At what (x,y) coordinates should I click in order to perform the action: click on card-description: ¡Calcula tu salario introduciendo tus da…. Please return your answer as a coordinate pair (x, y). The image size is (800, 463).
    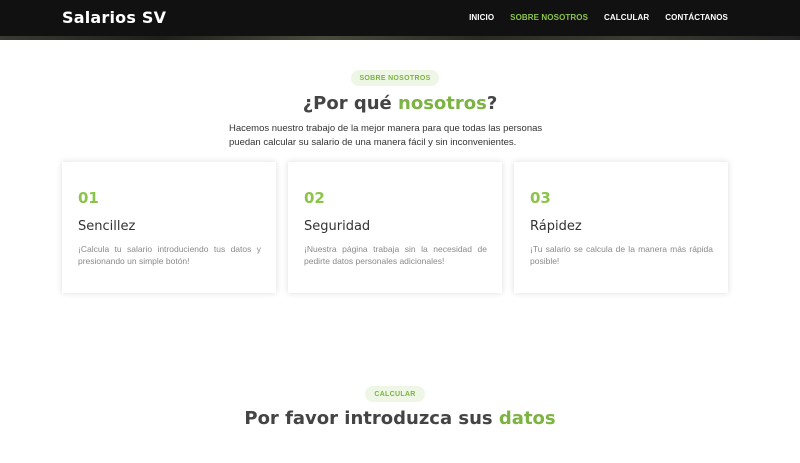
    Looking at the image, I should click on (169, 255).